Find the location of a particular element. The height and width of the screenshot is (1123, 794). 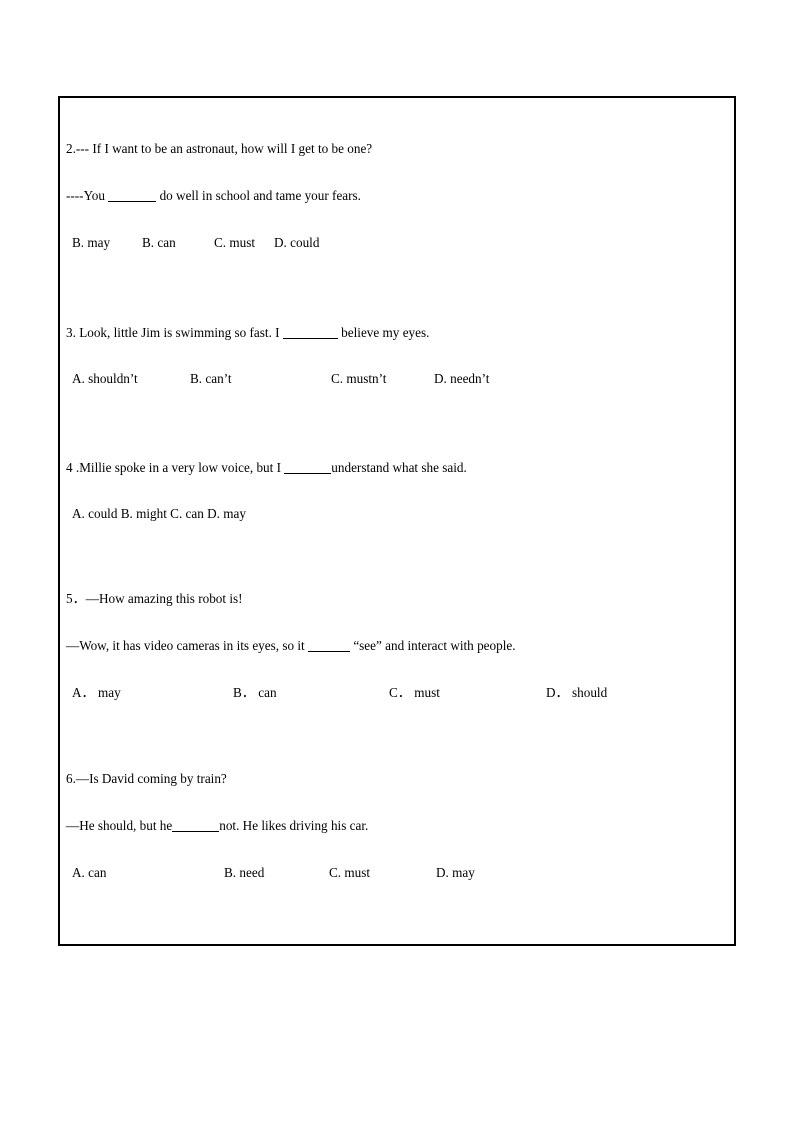

question-text: understand what she said. is located at coordinates (399, 468).